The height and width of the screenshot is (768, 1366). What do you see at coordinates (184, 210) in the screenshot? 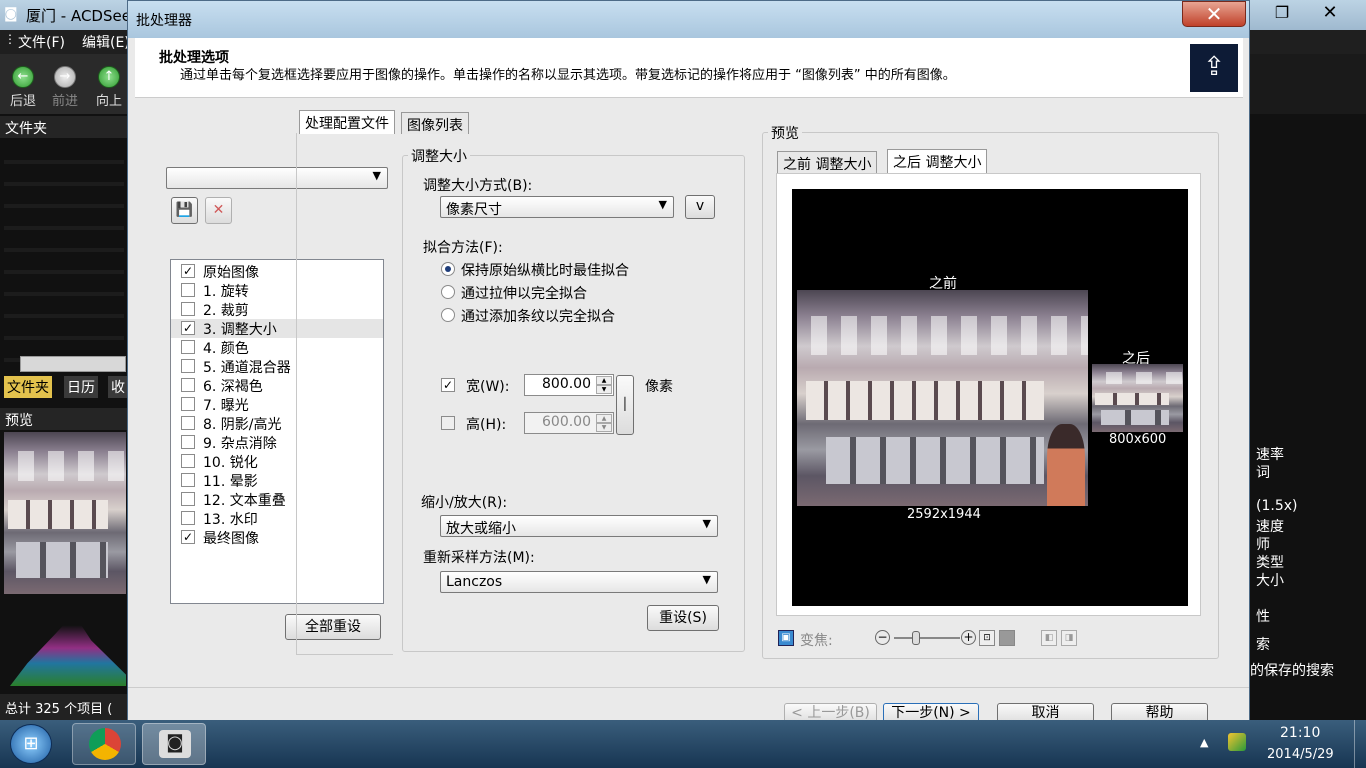
I see `save-profile-button: 💾` at bounding box center [184, 210].